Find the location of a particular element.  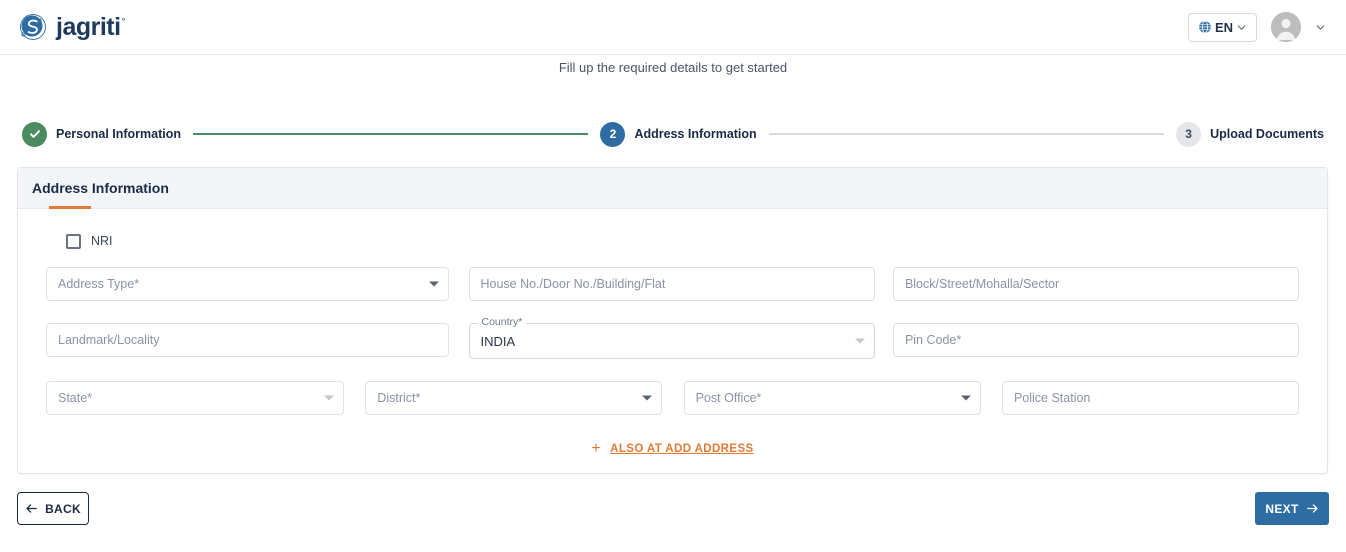

address-type-select: Address Type* is located at coordinates (248, 284).